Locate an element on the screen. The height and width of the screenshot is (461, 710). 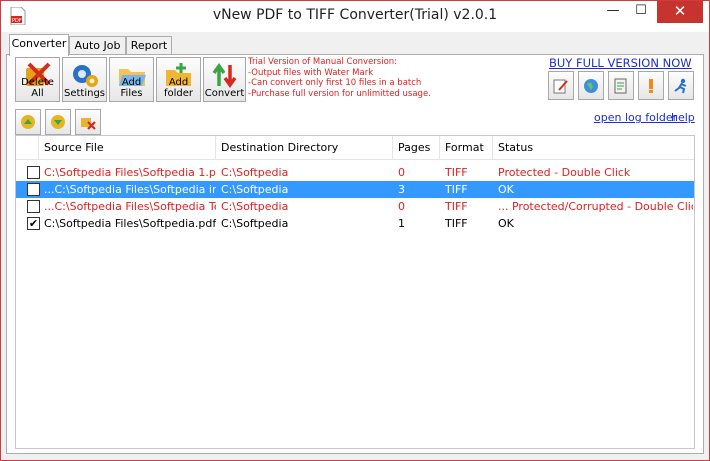
delete-all-button: Delete All is located at coordinates (37, 79).